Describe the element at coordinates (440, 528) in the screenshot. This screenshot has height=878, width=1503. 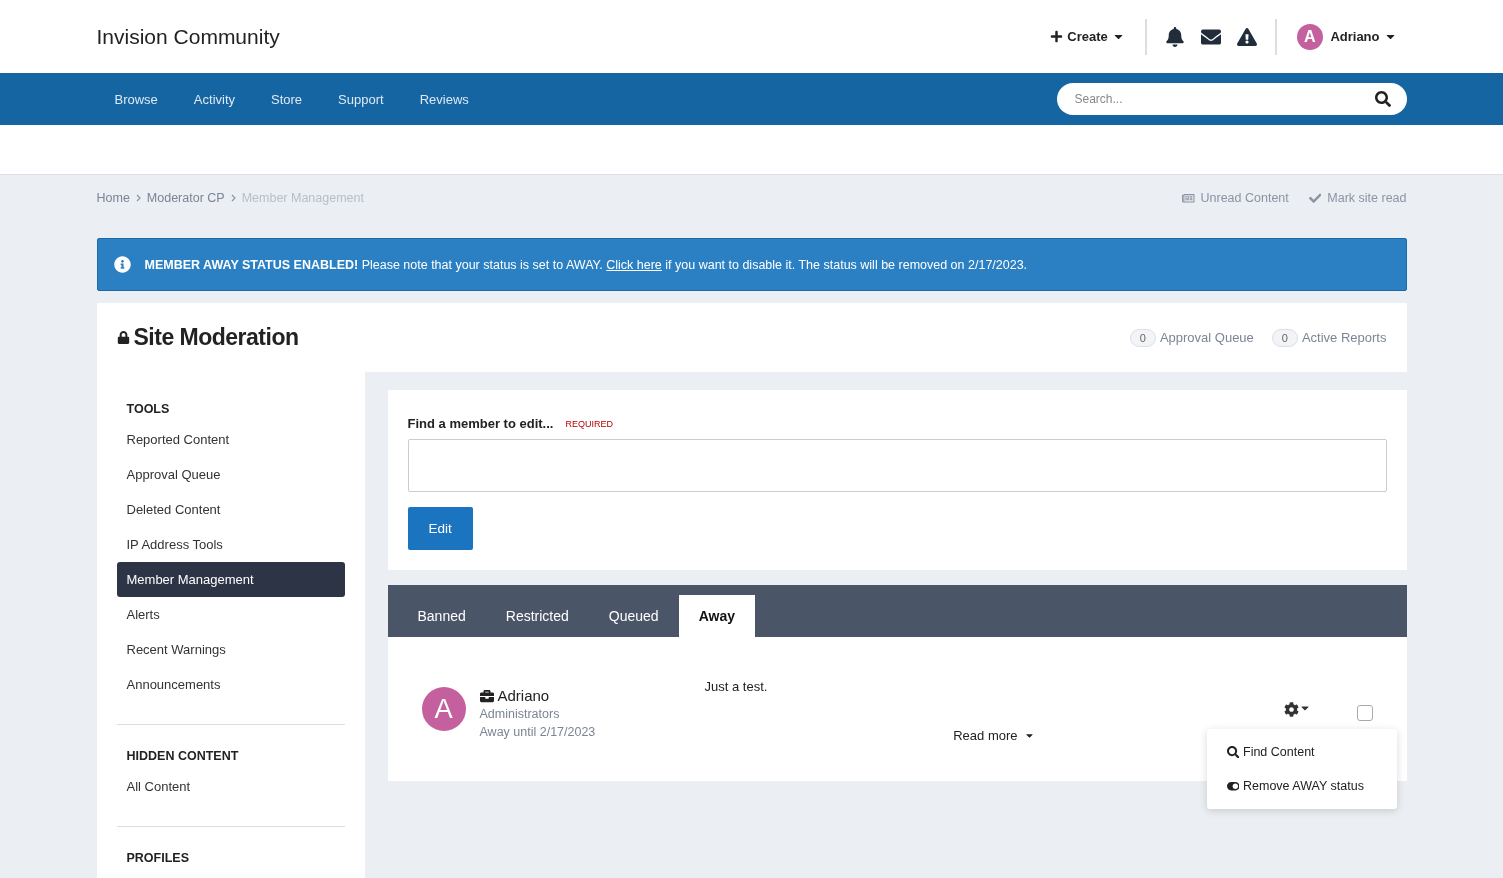
I see `edit-button: Edit` at that location.